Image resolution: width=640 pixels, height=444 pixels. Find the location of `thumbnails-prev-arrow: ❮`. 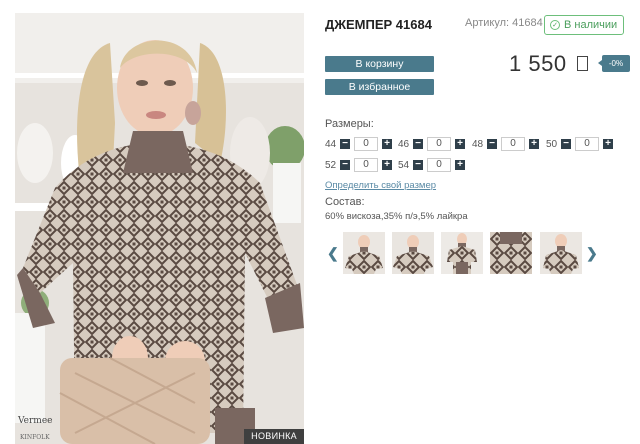

thumbnails-prev-arrow: ❮ is located at coordinates (333, 253).